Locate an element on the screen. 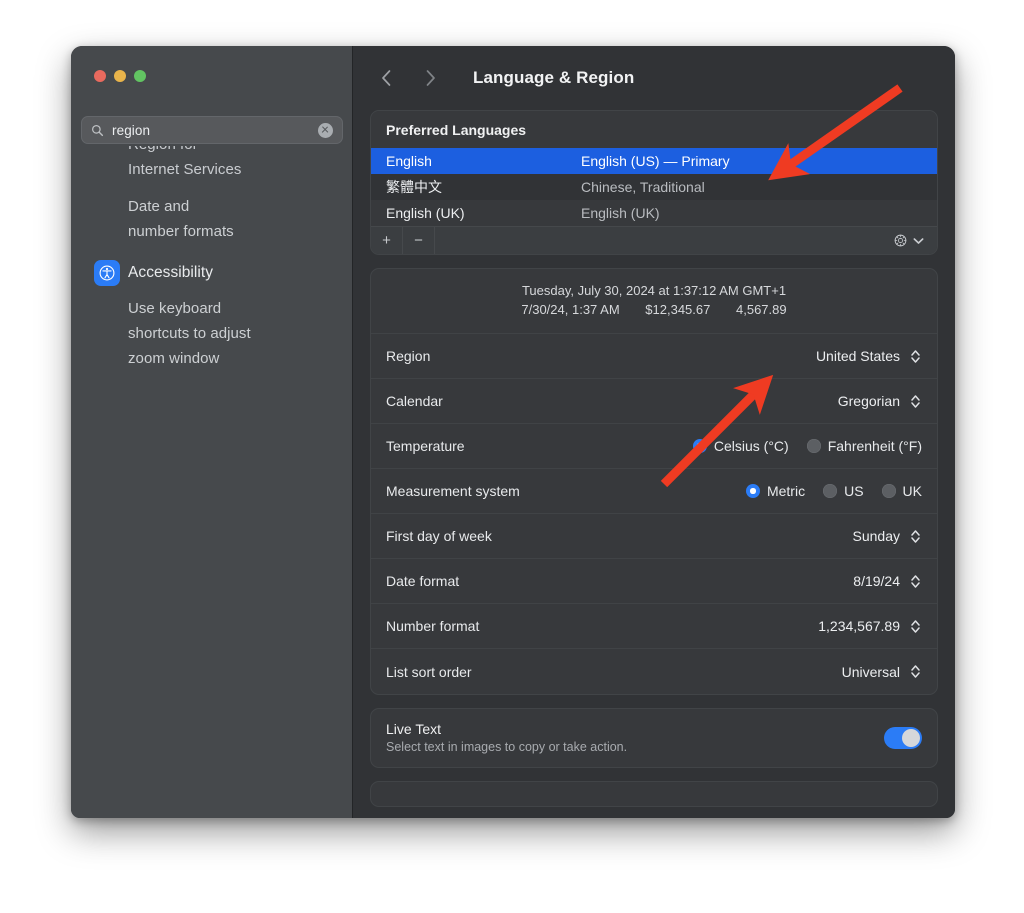  temperature-radio-group: Celsius (°C) Fahrenheit (°F) is located at coordinates (807, 446).